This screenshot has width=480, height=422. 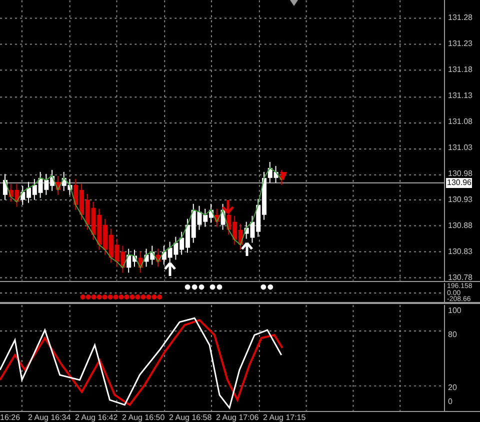 What do you see at coordinates (451, 402) in the screenshot?
I see `oscillator-axis-label: 0` at bounding box center [451, 402].